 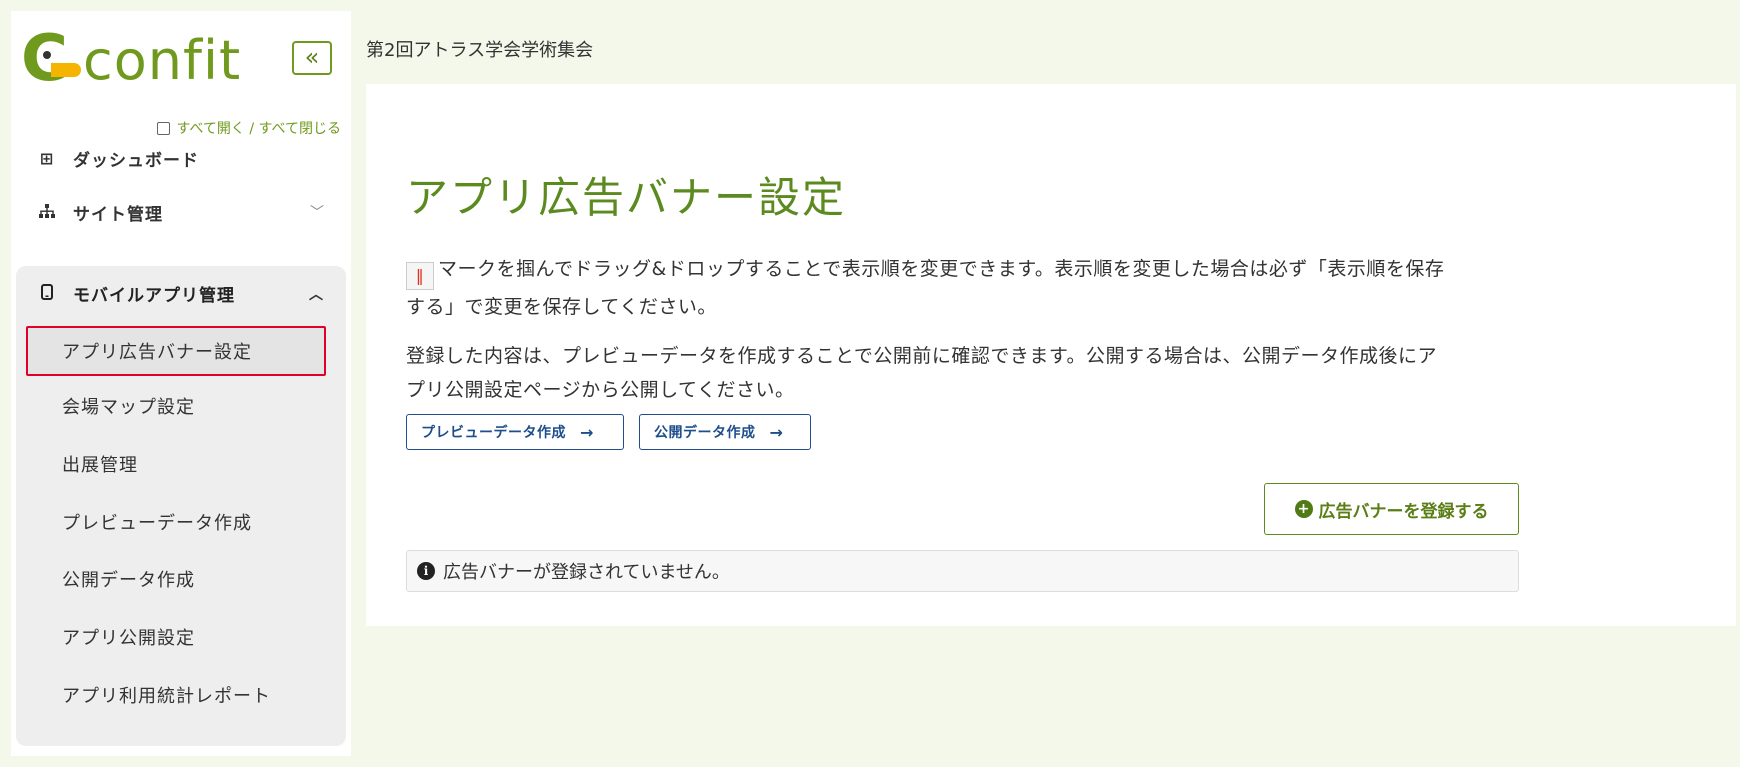 I want to click on plus-circle-icon: +, so click(x=1303, y=509).